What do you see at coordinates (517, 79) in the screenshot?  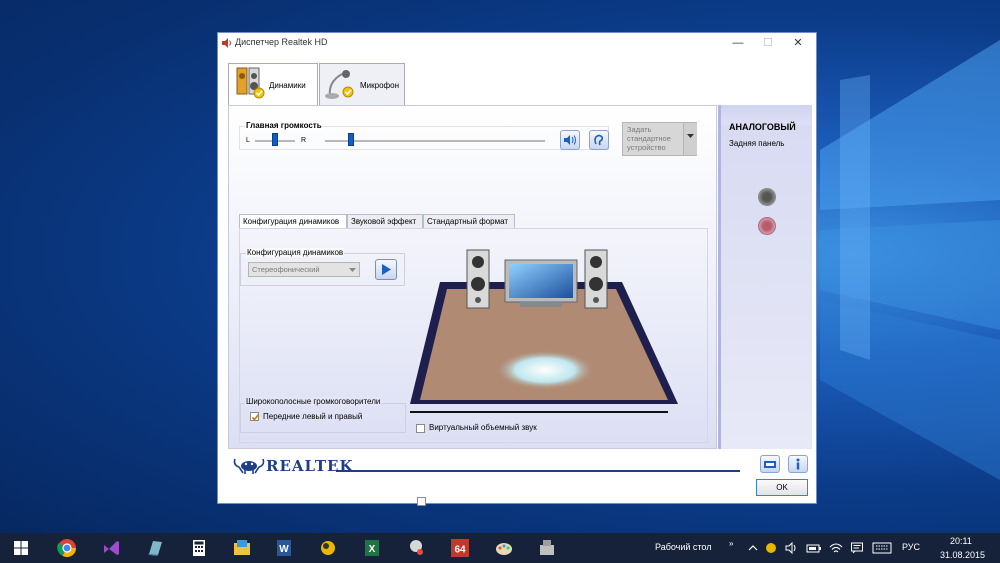 I see `device-tabstrip: Динамики Микрофон` at bounding box center [517, 79].